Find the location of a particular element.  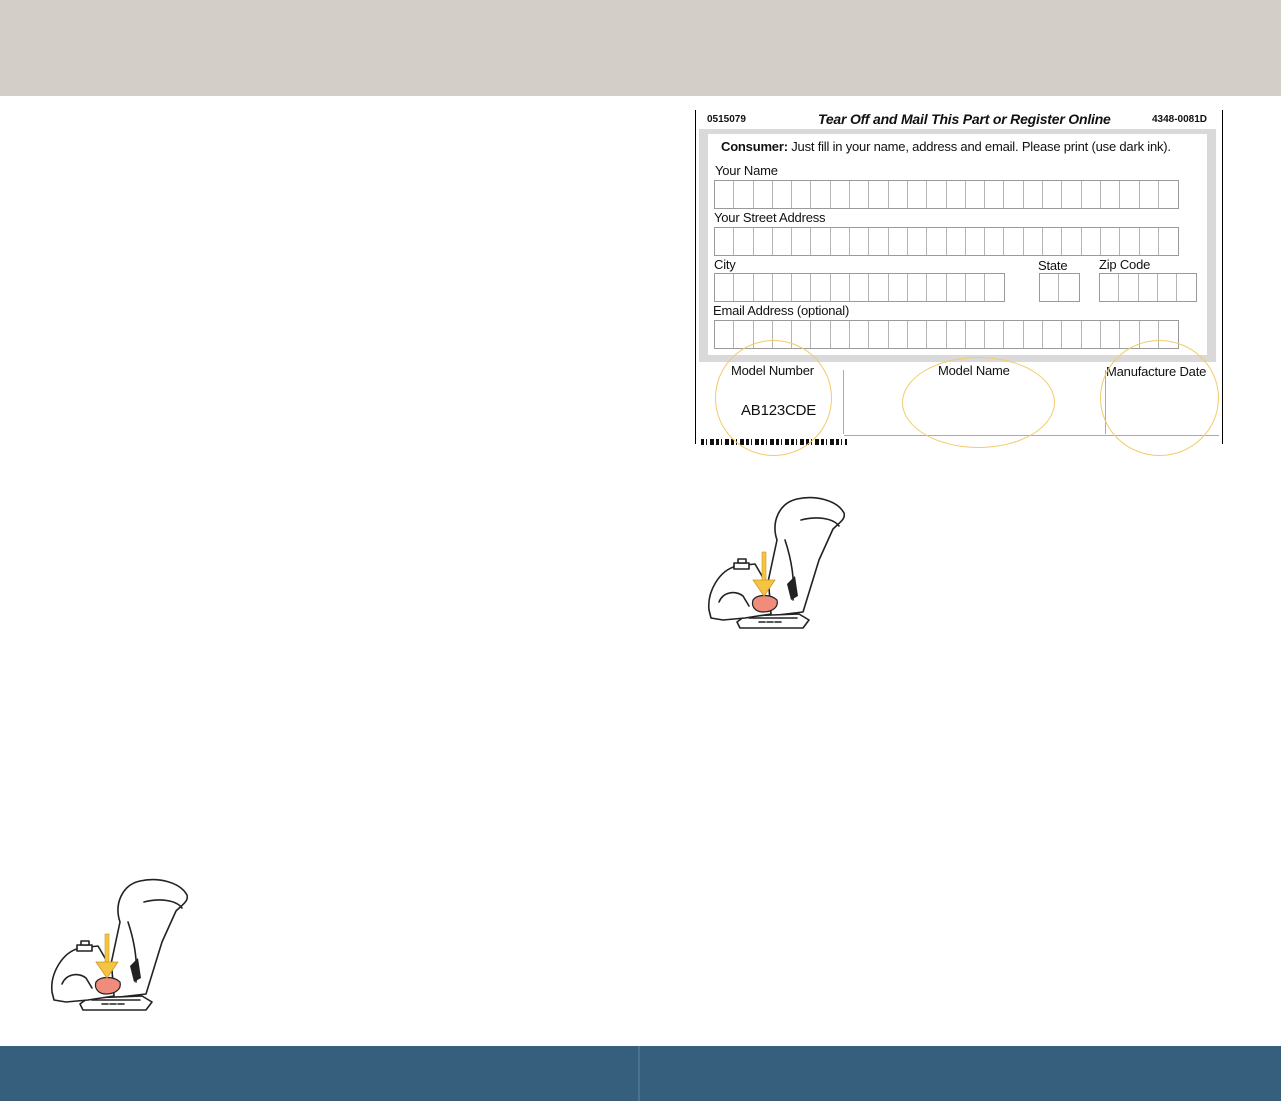

bottom-footer-band is located at coordinates (640, 1073).